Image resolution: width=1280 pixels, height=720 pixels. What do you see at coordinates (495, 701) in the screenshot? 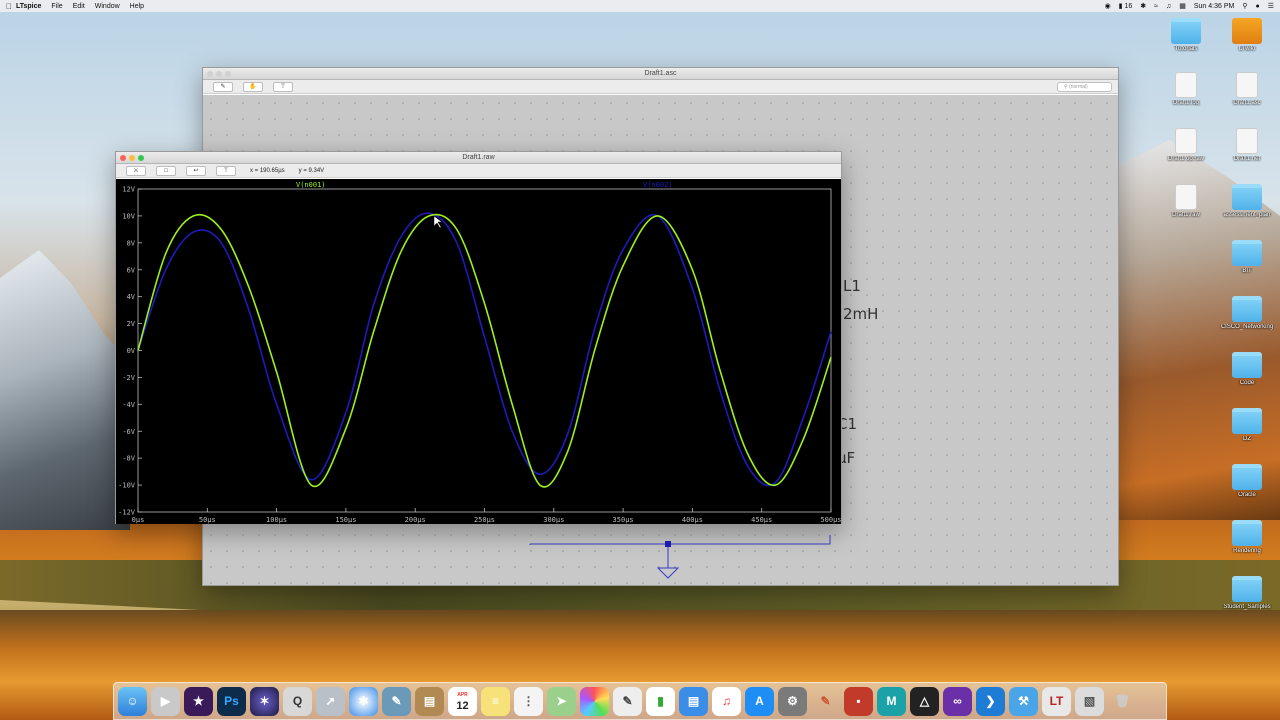
I see `notes-icon: ≡` at bounding box center [495, 701].